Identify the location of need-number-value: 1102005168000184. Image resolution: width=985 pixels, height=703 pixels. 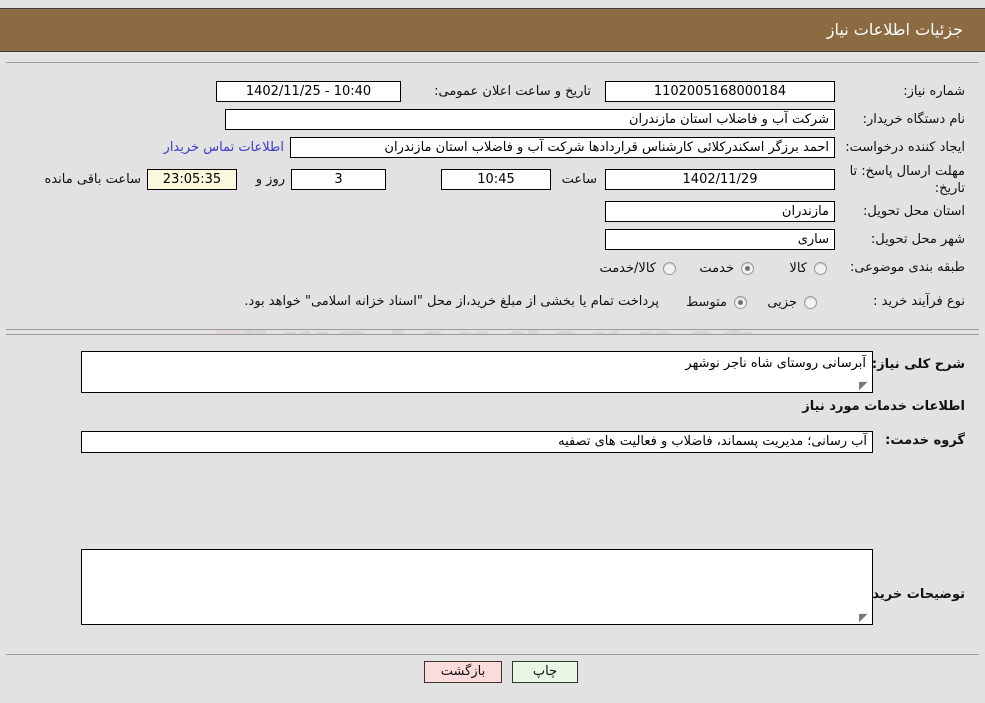
(720, 91).